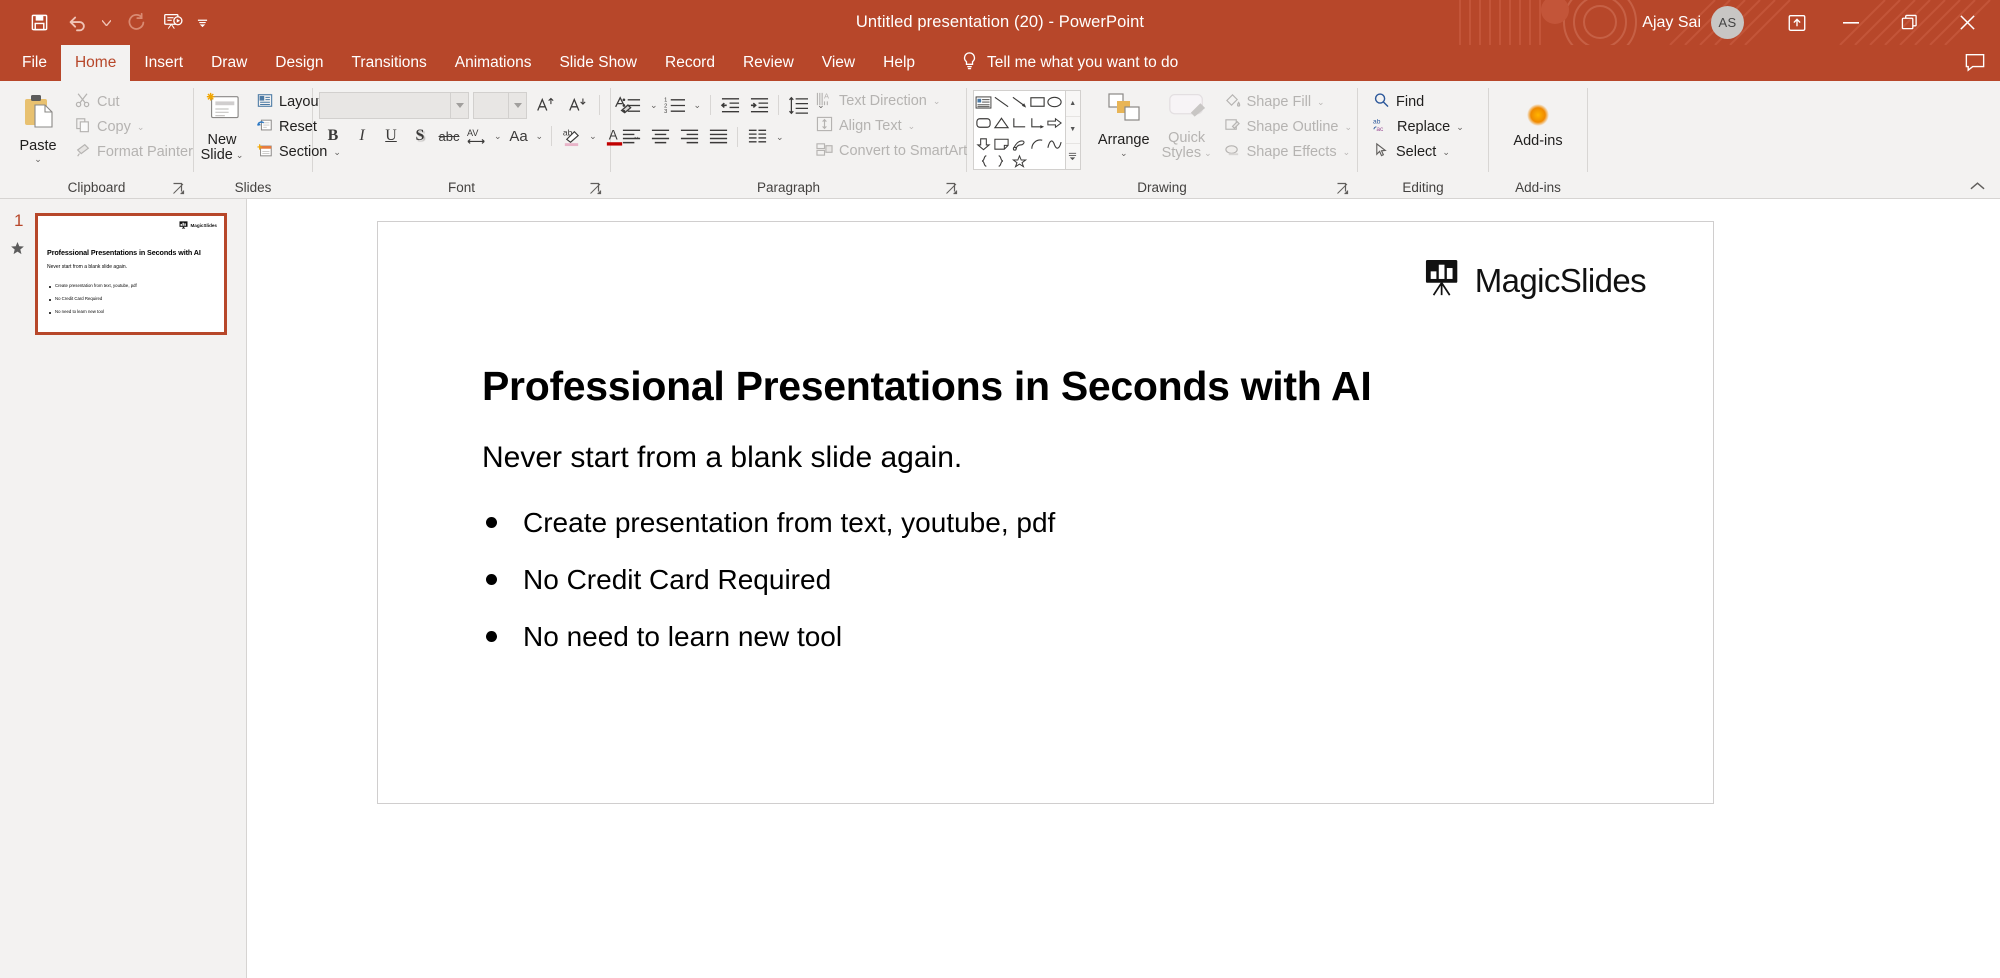  What do you see at coordinates (1348, 127) in the screenshot?
I see `shape-outline-dropdown-caret: ⌄` at bounding box center [1348, 127].